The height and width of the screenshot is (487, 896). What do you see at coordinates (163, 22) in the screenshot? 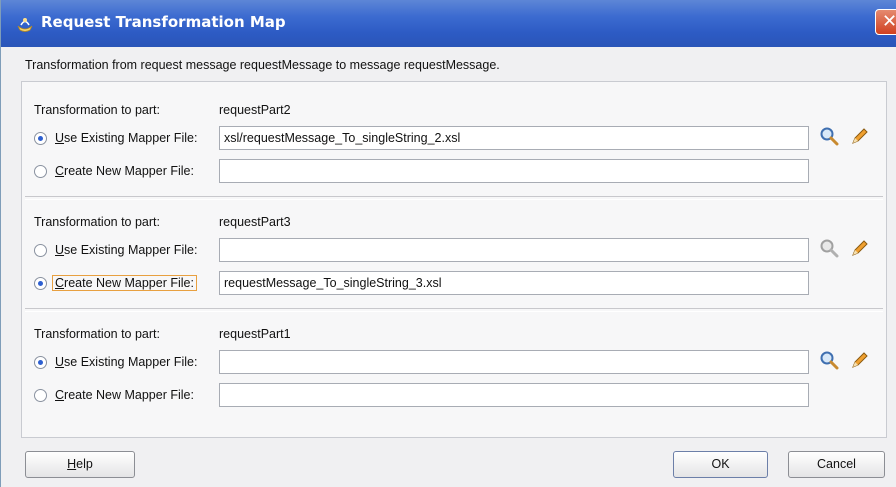
I see `window-title: Request Transformation Map` at bounding box center [163, 22].